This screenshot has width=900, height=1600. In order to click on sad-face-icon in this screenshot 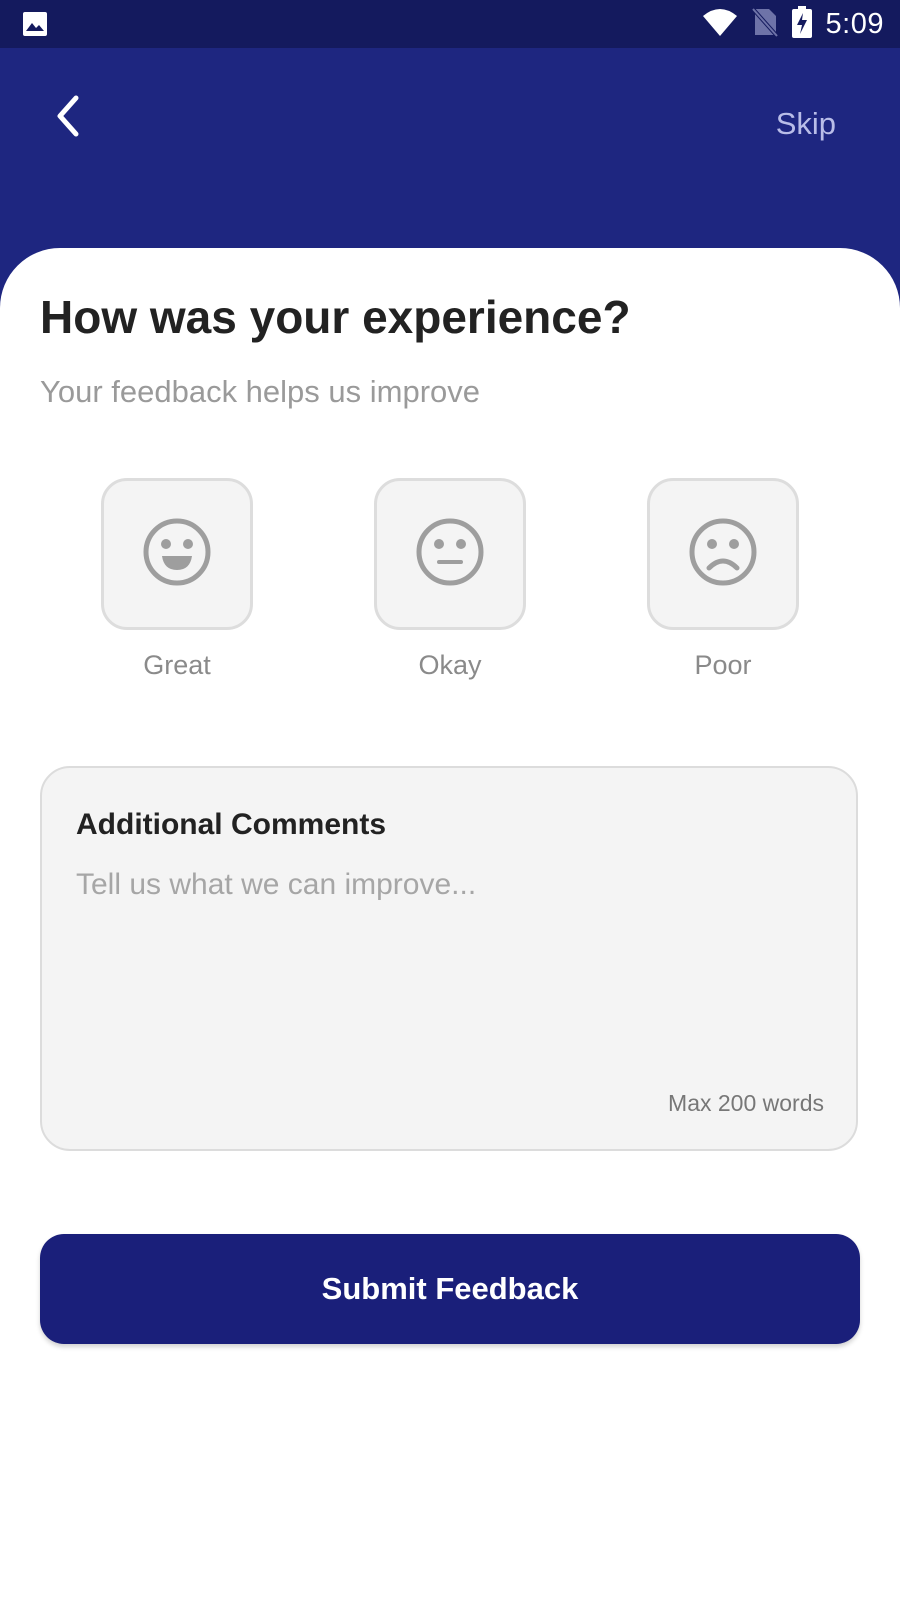, I will do `click(723, 554)`.